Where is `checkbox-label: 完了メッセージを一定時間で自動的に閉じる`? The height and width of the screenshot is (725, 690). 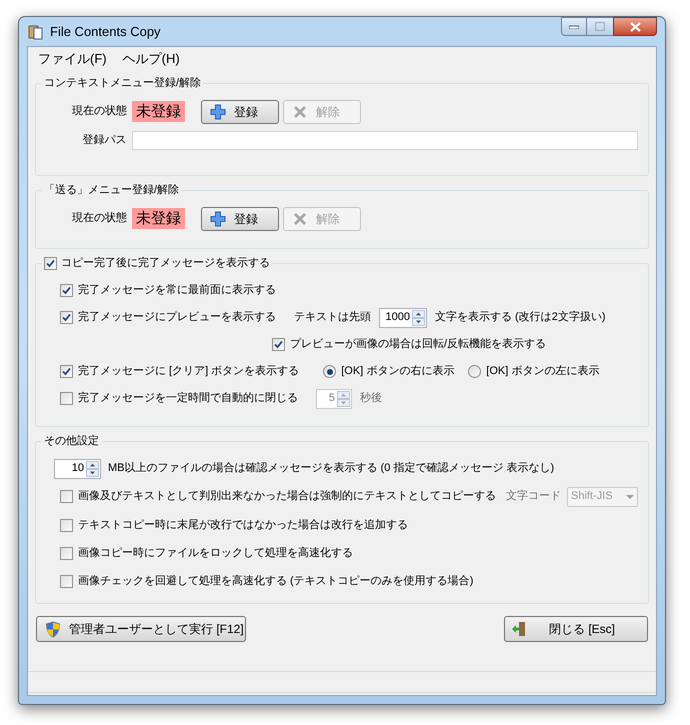 checkbox-label: 完了メッセージを一定時間で自動的に閉じる is located at coordinates (188, 398).